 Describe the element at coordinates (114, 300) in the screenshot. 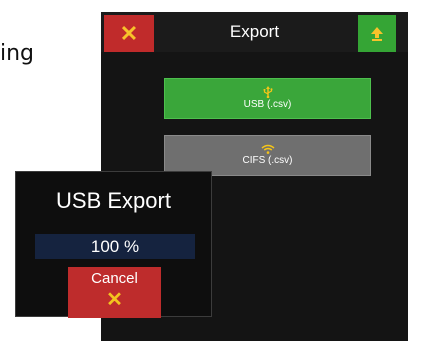

I see `cancel-icon: ✕` at that location.